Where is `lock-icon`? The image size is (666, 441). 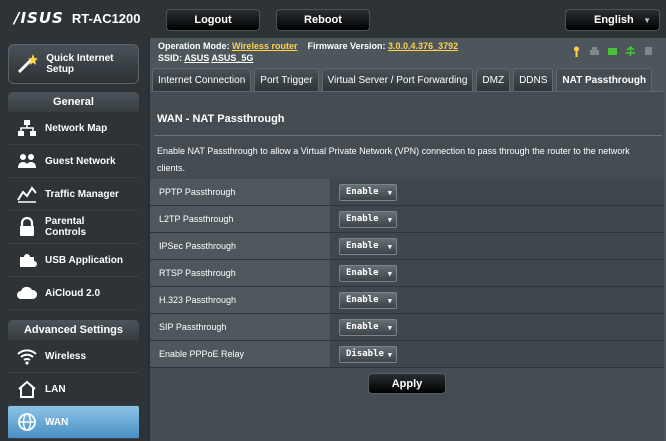
lock-icon is located at coordinates (27, 227).